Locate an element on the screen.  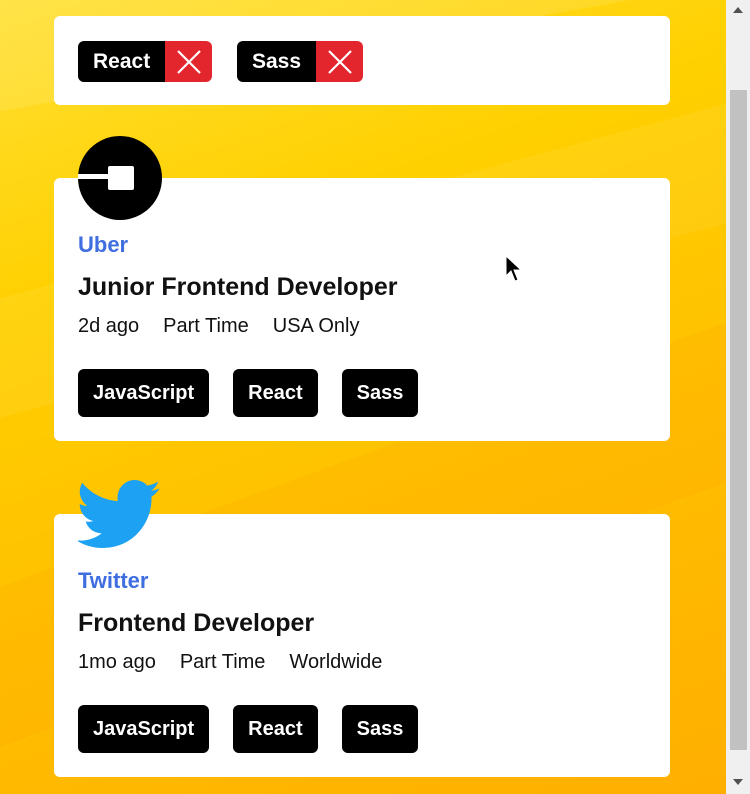
filter-chip-label: Sass is located at coordinates (277, 61).